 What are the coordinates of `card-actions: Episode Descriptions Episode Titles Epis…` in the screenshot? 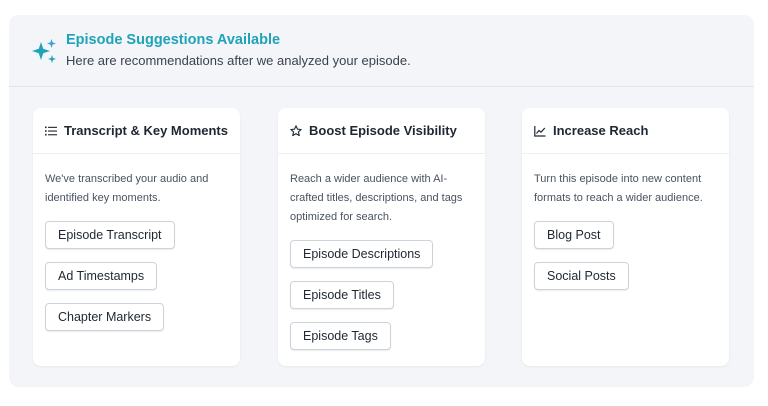 It's located at (381, 288).